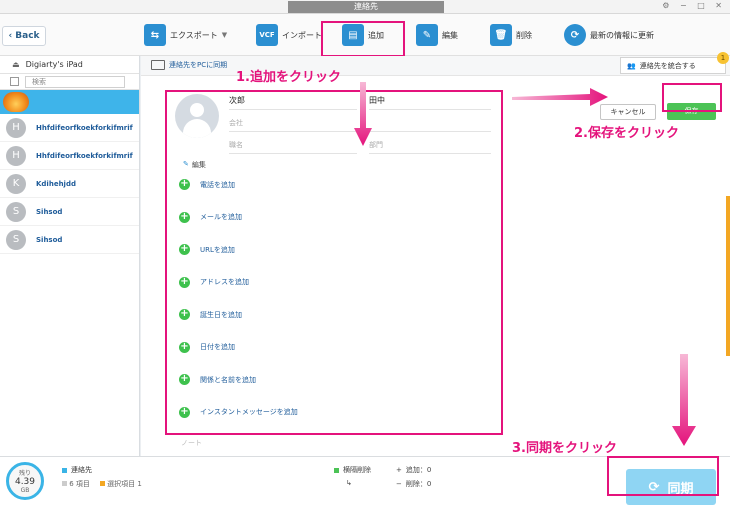  I want to click on arrow-down-step1, so click(363, 114).